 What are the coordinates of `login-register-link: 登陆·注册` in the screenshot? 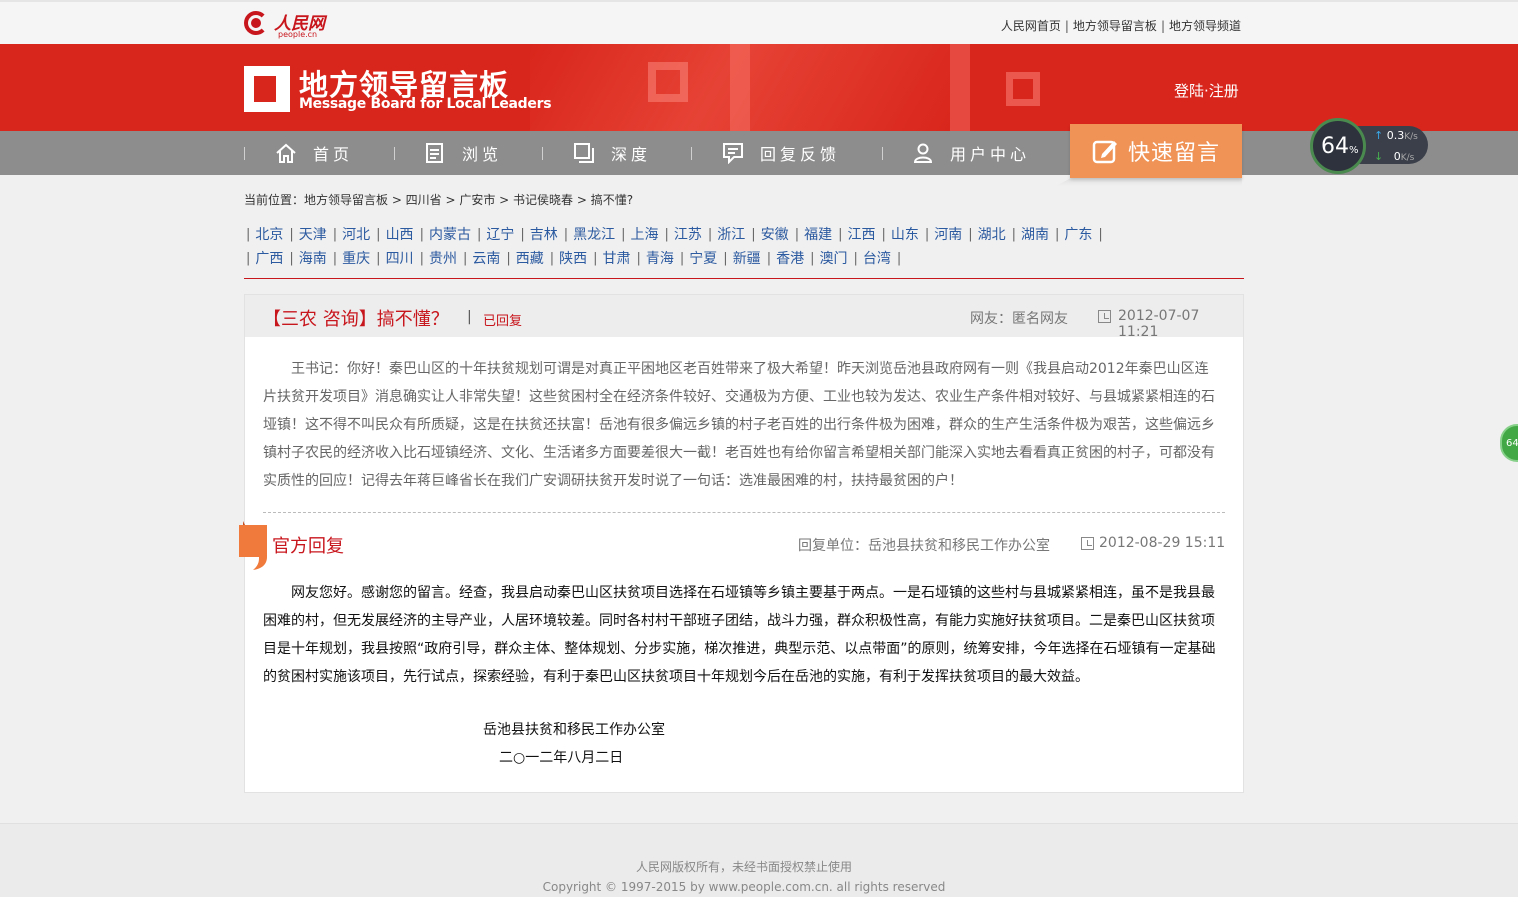 It's located at (1206, 90).